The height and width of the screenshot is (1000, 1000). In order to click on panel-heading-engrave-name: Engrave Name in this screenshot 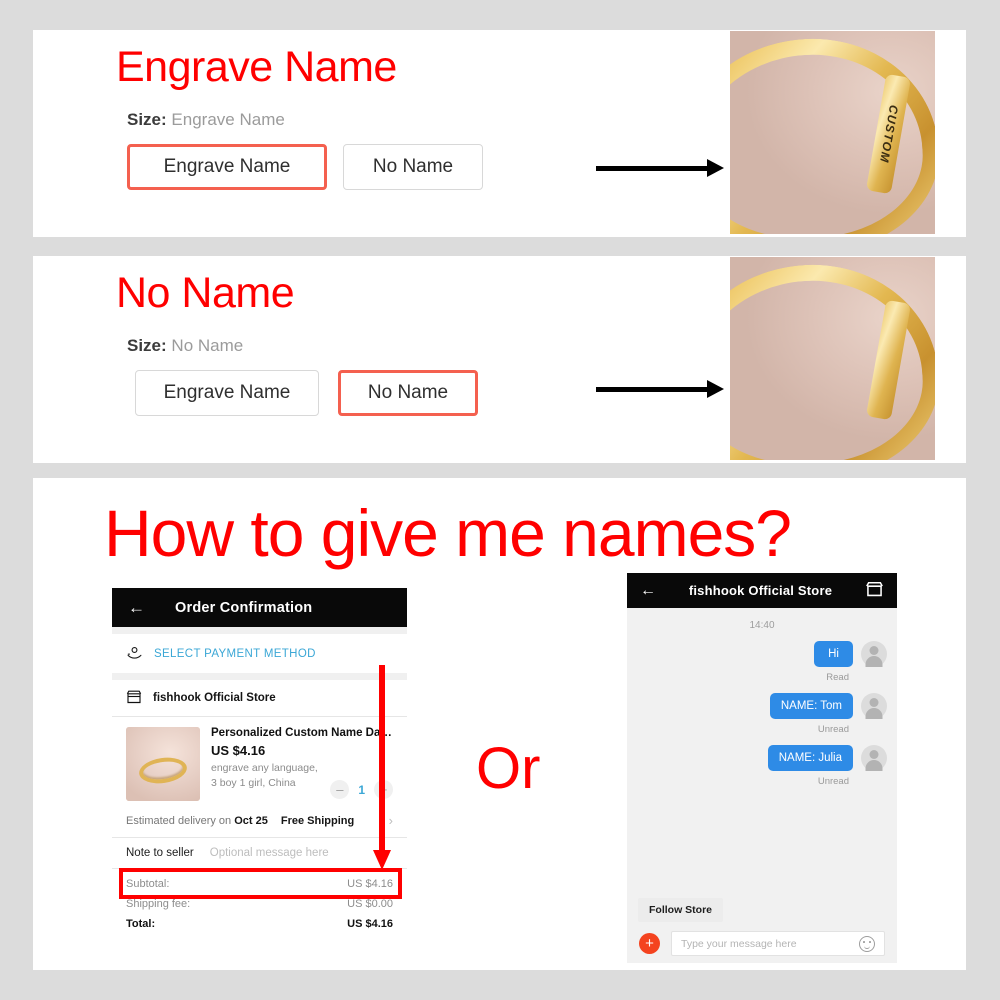, I will do `click(256, 67)`.